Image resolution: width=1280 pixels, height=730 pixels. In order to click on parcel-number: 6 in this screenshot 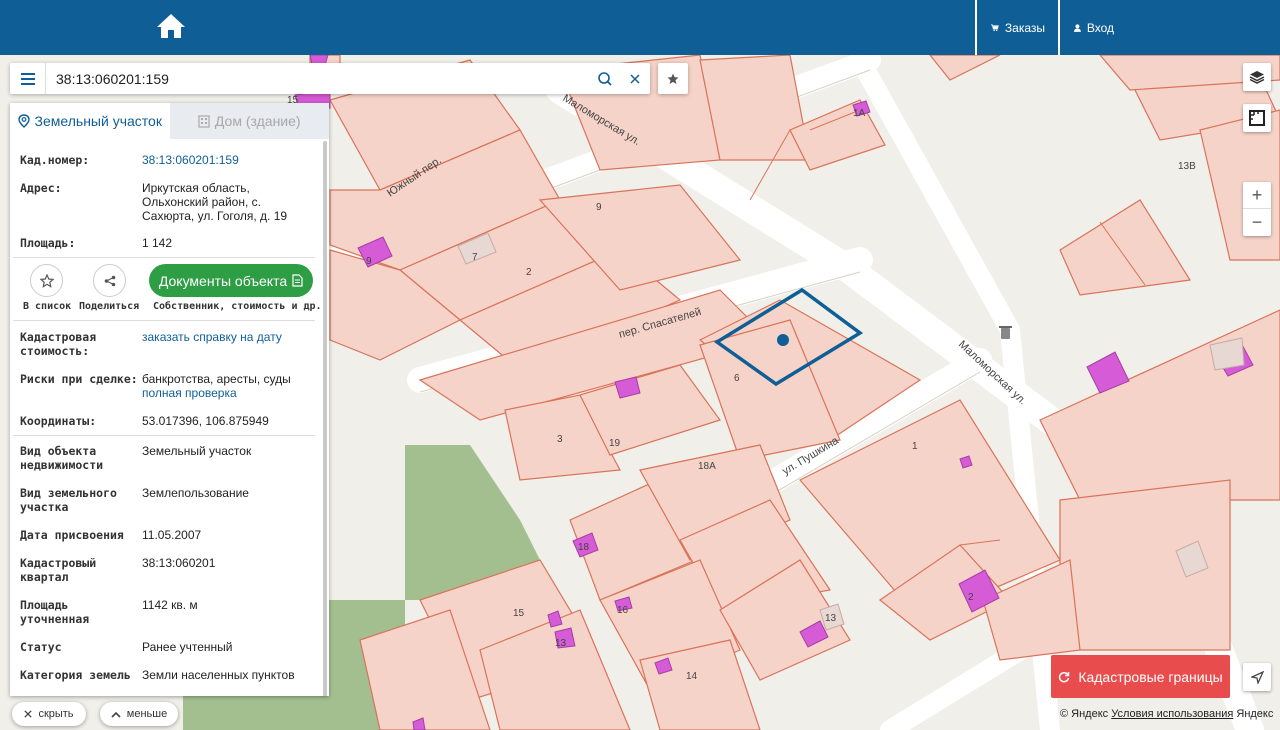, I will do `click(737, 378)`.